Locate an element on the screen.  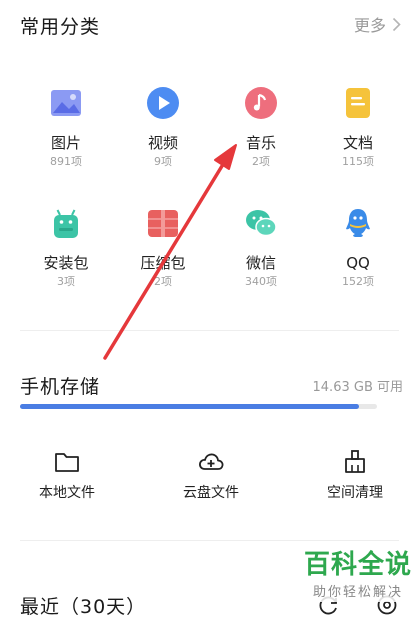
watermark: 百科全说 助你轻松解决 is located at coordinates (358, 572).